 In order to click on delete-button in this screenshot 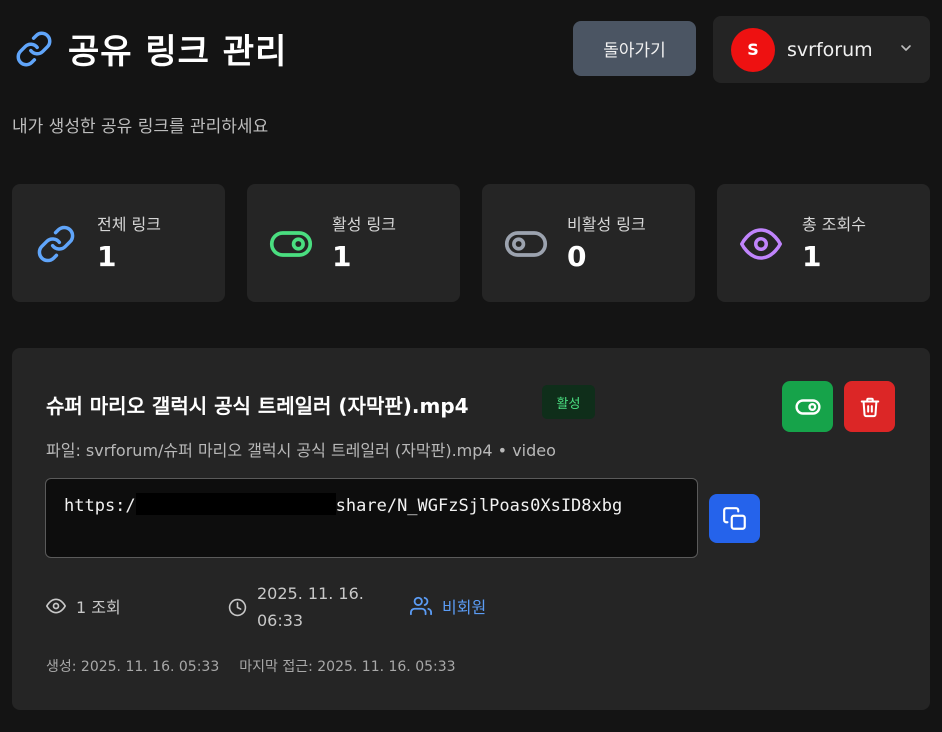, I will do `click(869, 406)`.